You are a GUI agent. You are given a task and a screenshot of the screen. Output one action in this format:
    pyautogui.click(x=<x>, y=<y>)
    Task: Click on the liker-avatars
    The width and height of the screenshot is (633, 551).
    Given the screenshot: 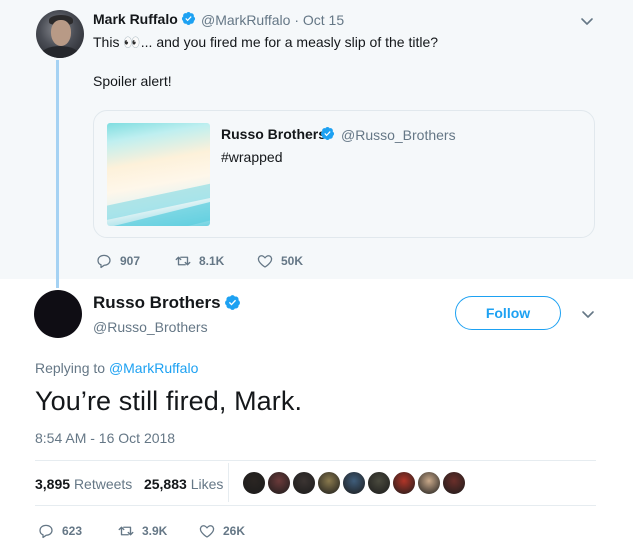 What is the action you would take?
    pyautogui.click(x=354, y=483)
    